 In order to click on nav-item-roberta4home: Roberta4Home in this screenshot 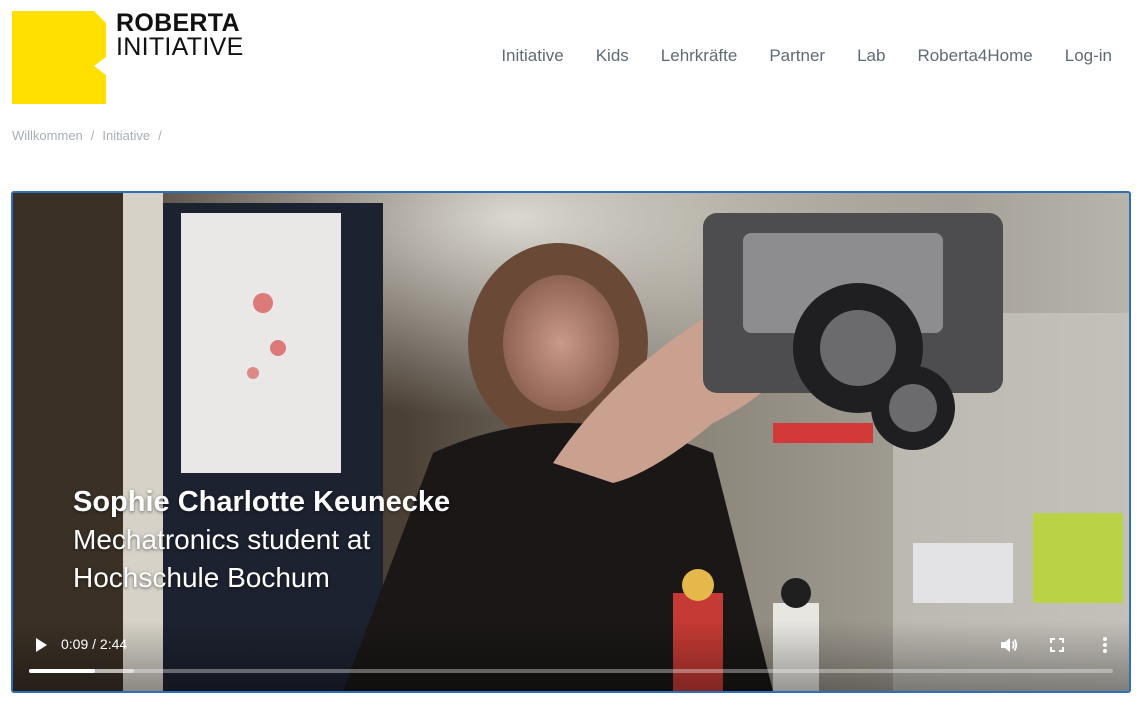, I will do `click(974, 56)`.